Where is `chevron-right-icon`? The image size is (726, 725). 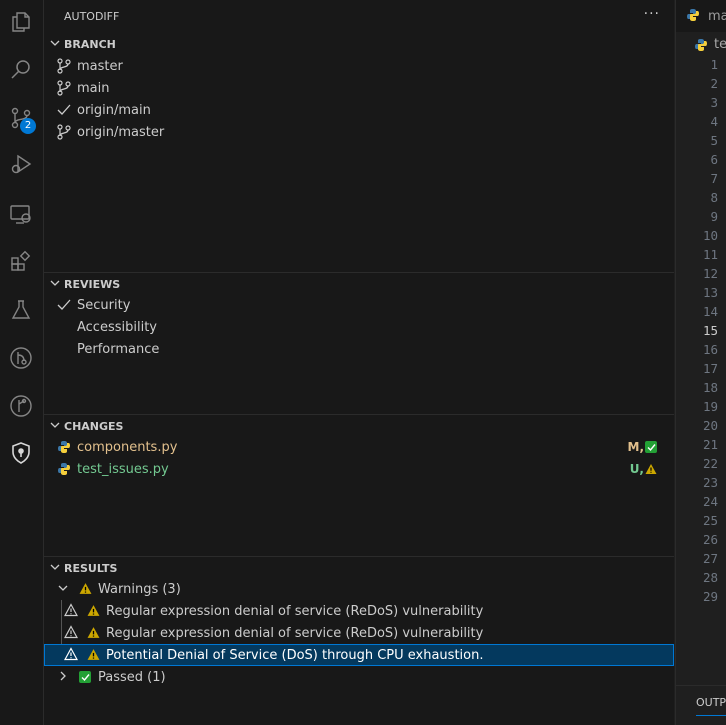
chevron-right-icon is located at coordinates (63, 677).